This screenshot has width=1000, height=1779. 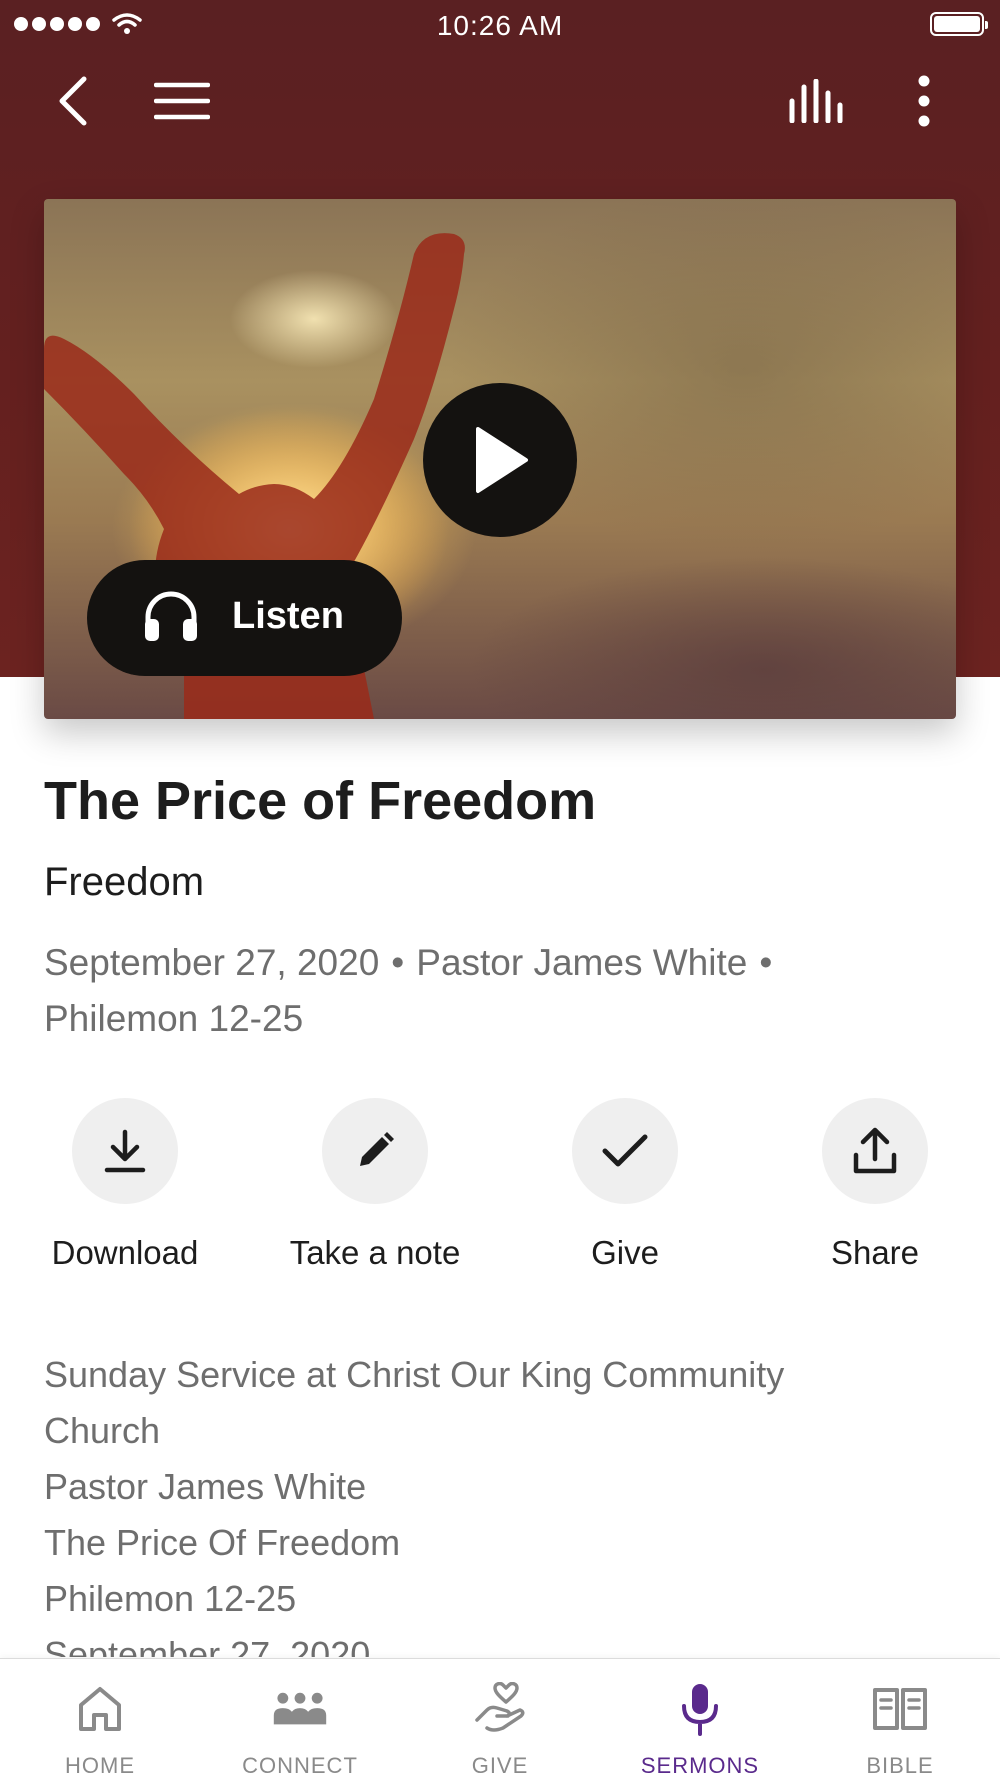 What do you see at coordinates (205, 1486) in the screenshot?
I see `description-line: Pastor James White` at bounding box center [205, 1486].